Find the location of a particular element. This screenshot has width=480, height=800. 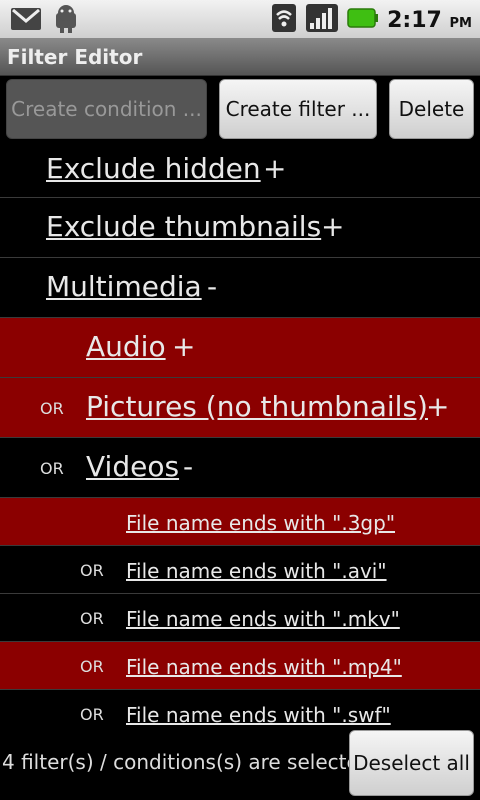

battery-icon is located at coordinates (363, 20).